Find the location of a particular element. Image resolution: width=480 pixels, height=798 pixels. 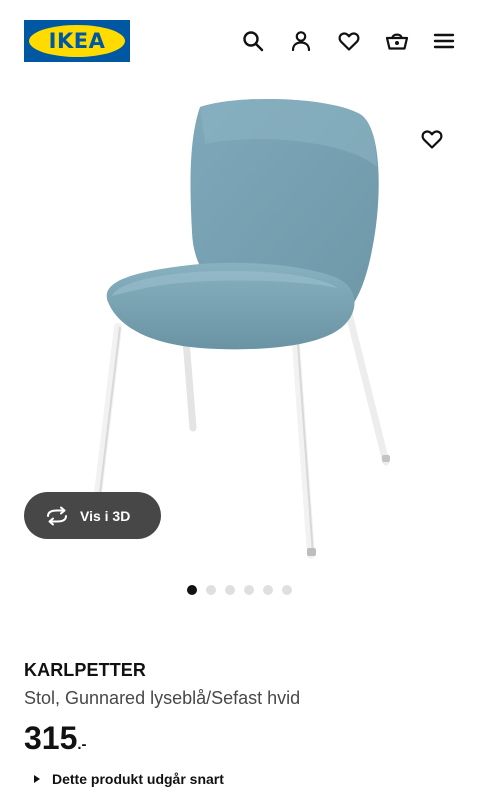

view-in-3d-button: Vis i 3D is located at coordinates (92, 515).